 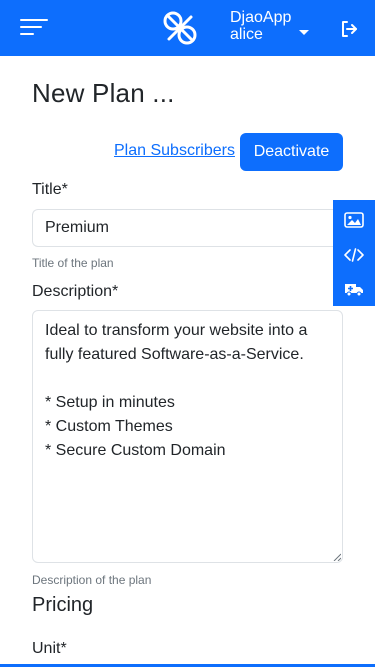 I want to click on top-navbar: DjaoApp alice, so click(x=187, y=28).